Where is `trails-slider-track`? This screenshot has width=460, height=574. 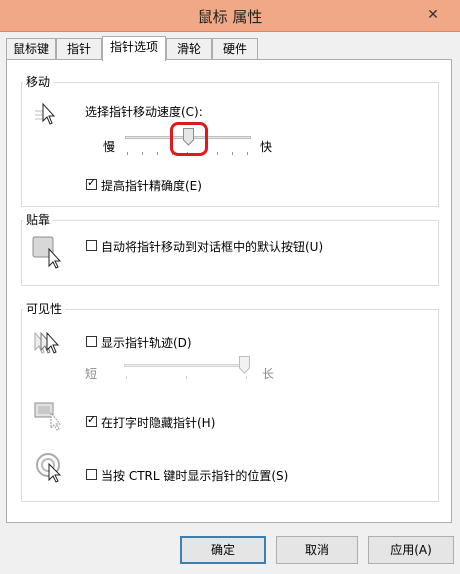
trails-slider-track is located at coordinates (187, 365).